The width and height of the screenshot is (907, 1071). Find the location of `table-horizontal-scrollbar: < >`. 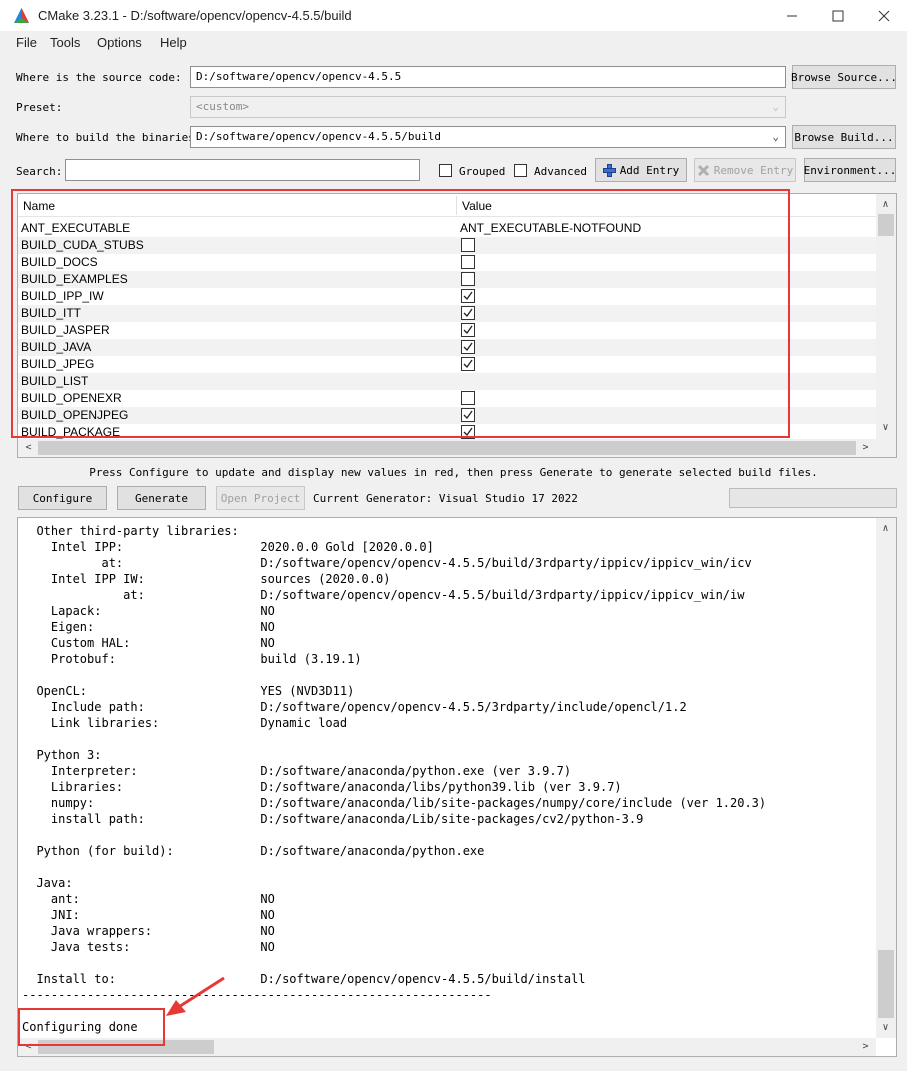

table-horizontal-scrollbar: < > is located at coordinates (447, 448).